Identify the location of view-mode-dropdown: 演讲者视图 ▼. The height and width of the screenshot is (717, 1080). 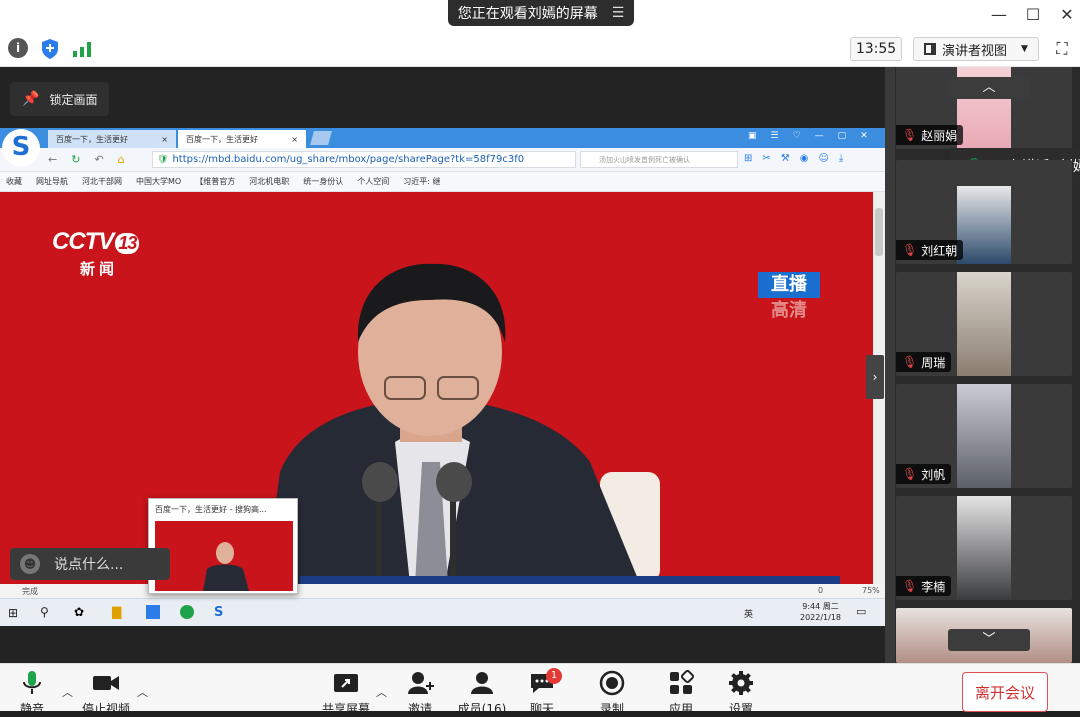
(976, 49).